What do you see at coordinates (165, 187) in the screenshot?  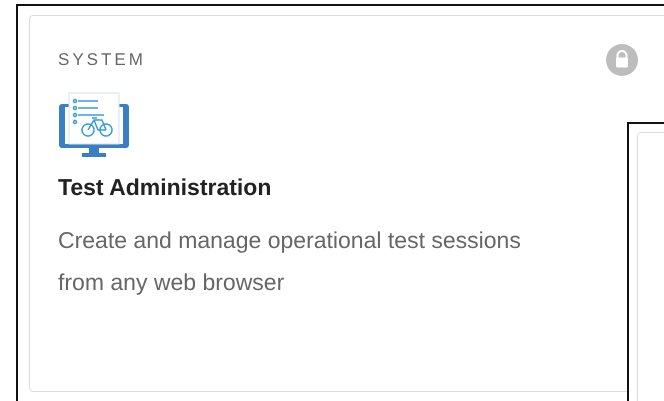 I see `card-title: Test Administration` at bounding box center [165, 187].